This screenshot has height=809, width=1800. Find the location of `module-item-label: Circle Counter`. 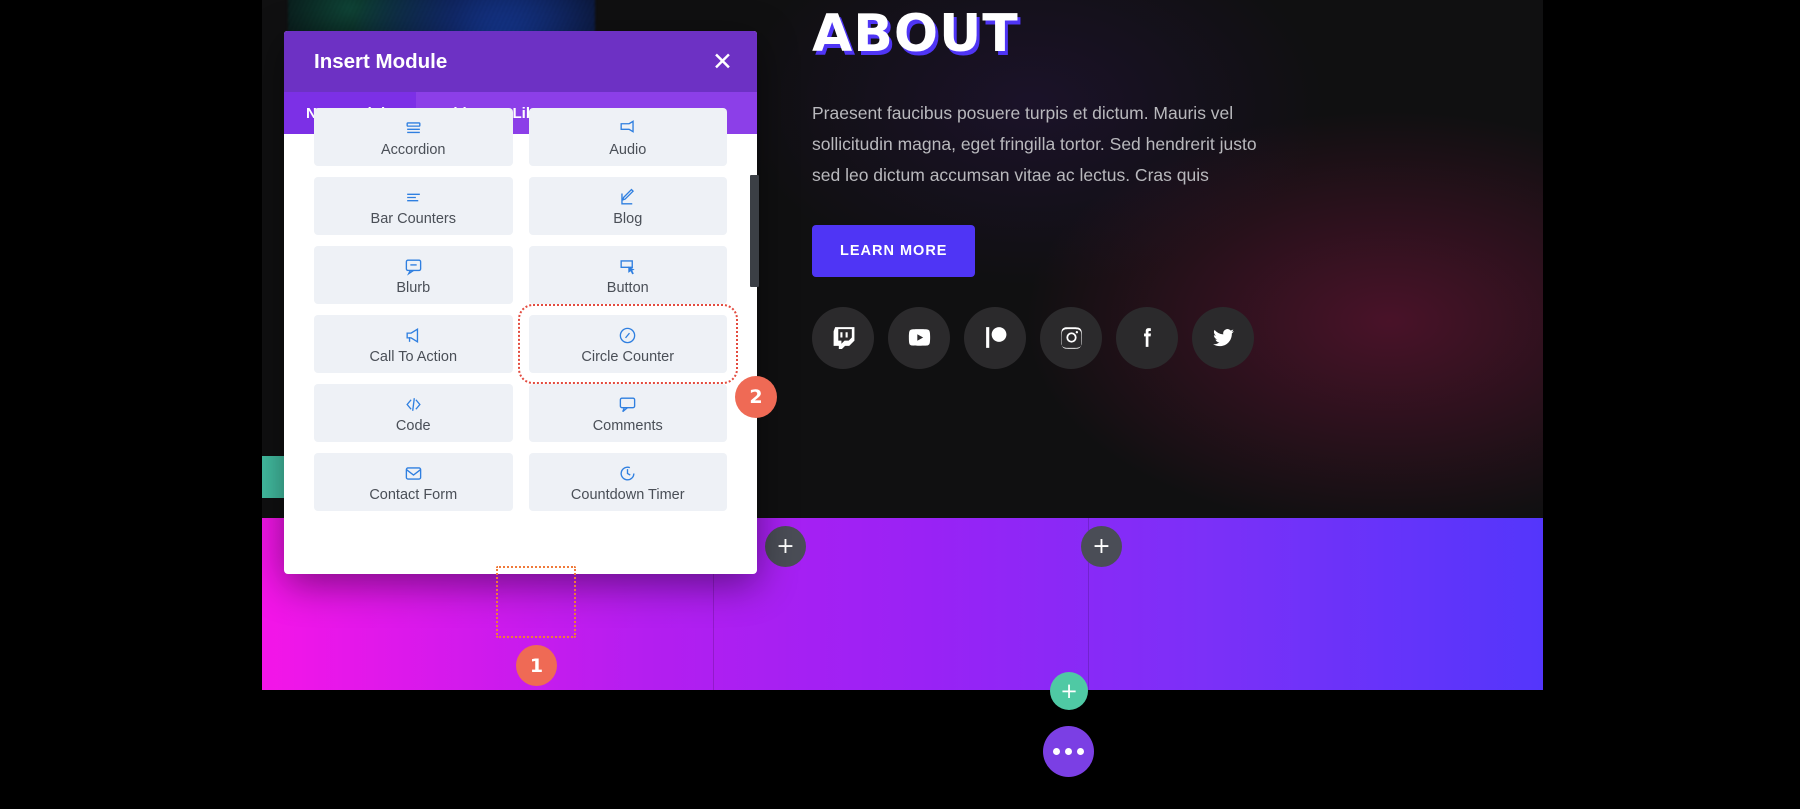

module-item-label: Circle Counter is located at coordinates (628, 357).